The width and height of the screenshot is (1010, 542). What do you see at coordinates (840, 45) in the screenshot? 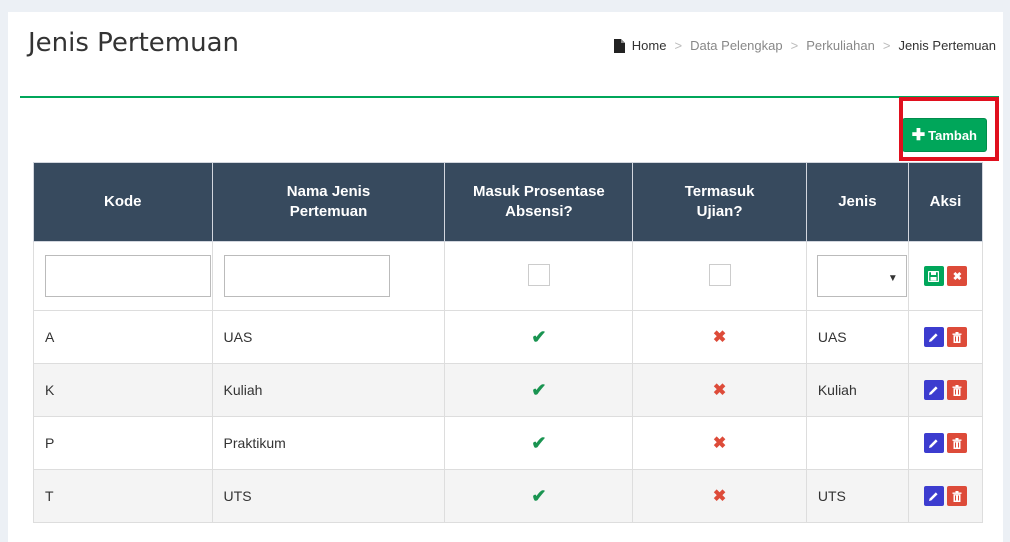
I see `breadcrumb-perkuliahan: Perkuliahan` at bounding box center [840, 45].